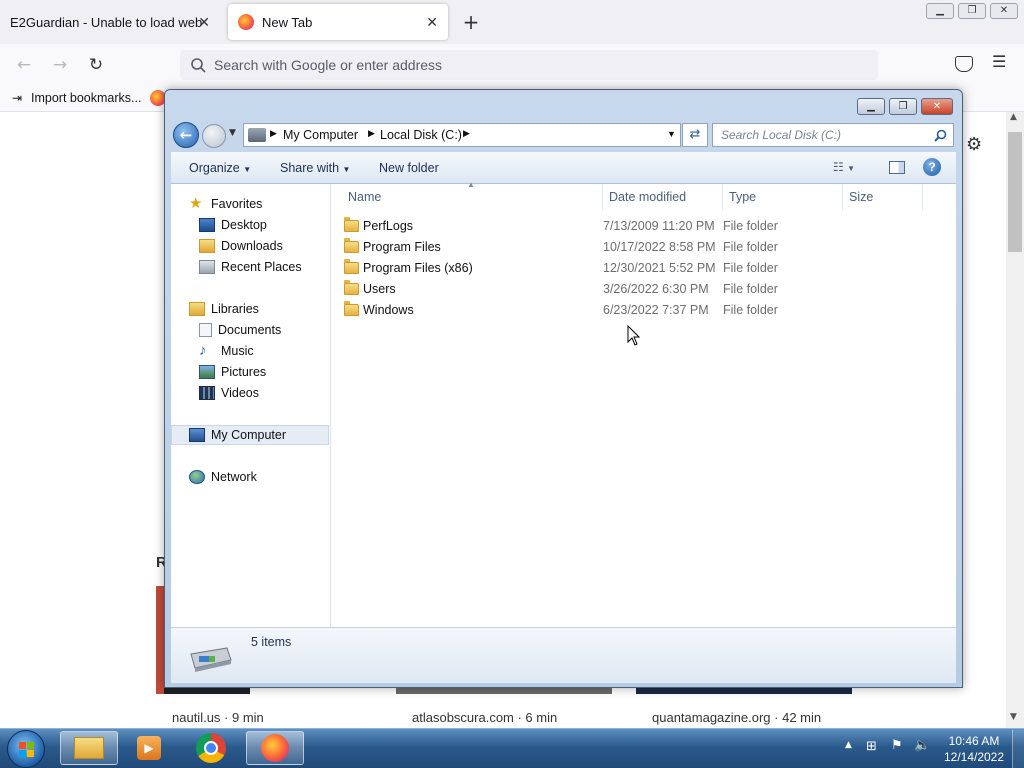 The width and height of the screenshot is (1024, 768). Describe the element at coordinates (848, 745) in the screenshot. I see `show-hidden-icons-arrow-icon: ▲` at that location.